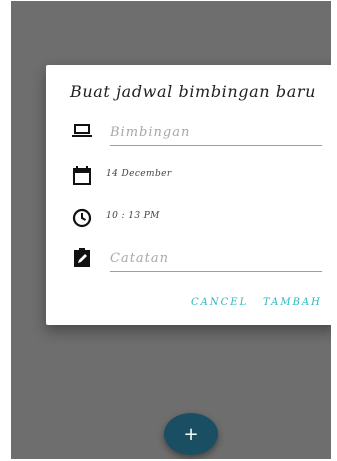 The height and width of the screenshot is (461, 337). What do you see at coordinates (216, 132) in the screenshot?
I see `topic-input` at bounding box center [216, 132].